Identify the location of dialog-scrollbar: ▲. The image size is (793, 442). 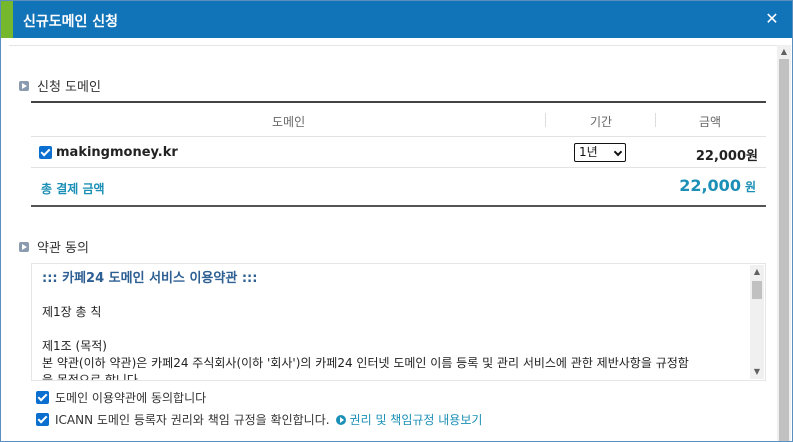
(784, 243).